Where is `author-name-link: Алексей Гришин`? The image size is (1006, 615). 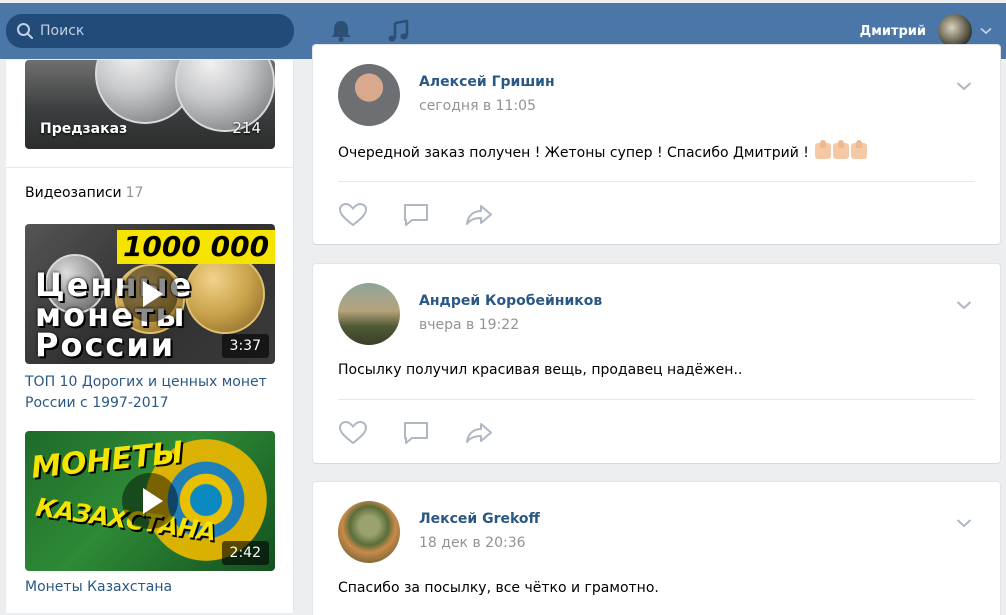
author-name-link: Алексей Гришин is located at coordinates (487, 82).